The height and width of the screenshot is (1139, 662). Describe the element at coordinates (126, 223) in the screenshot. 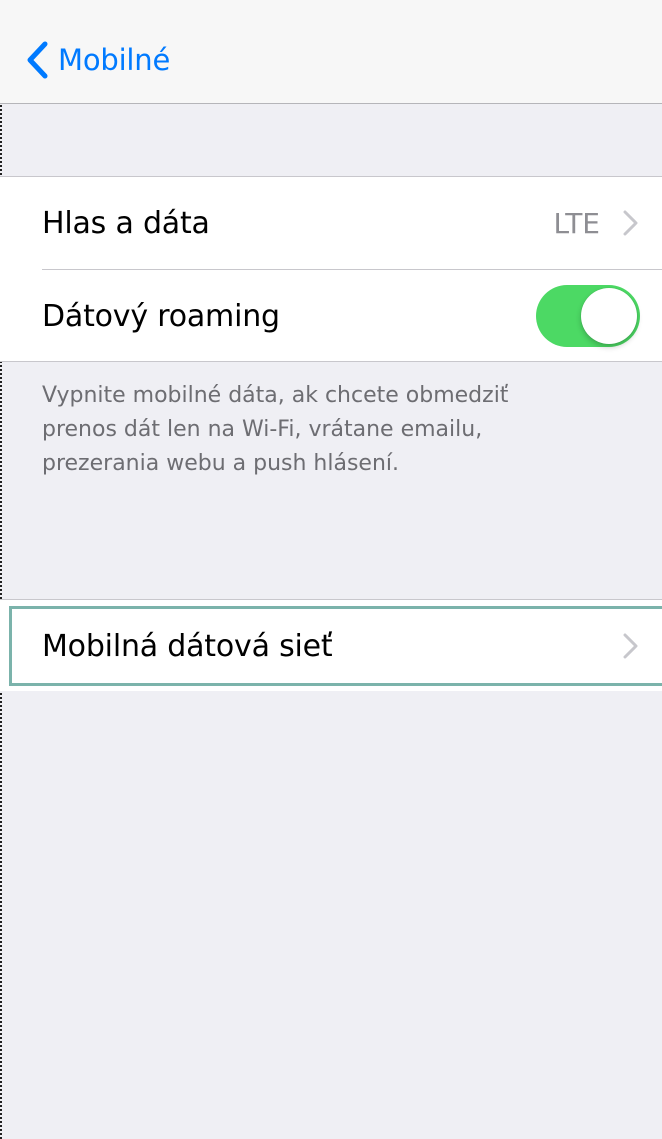

I see `row-label: Hlas a dáta` at that location.